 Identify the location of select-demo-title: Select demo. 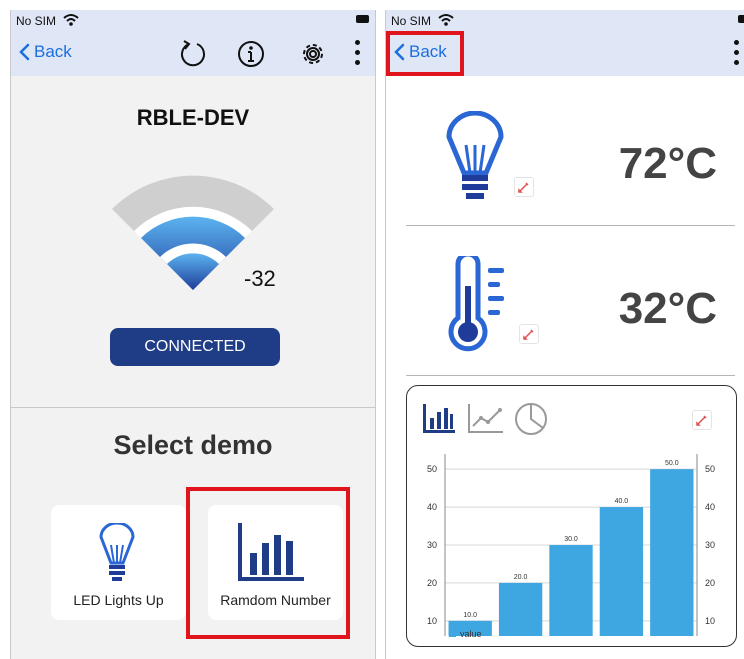
(193, 445).